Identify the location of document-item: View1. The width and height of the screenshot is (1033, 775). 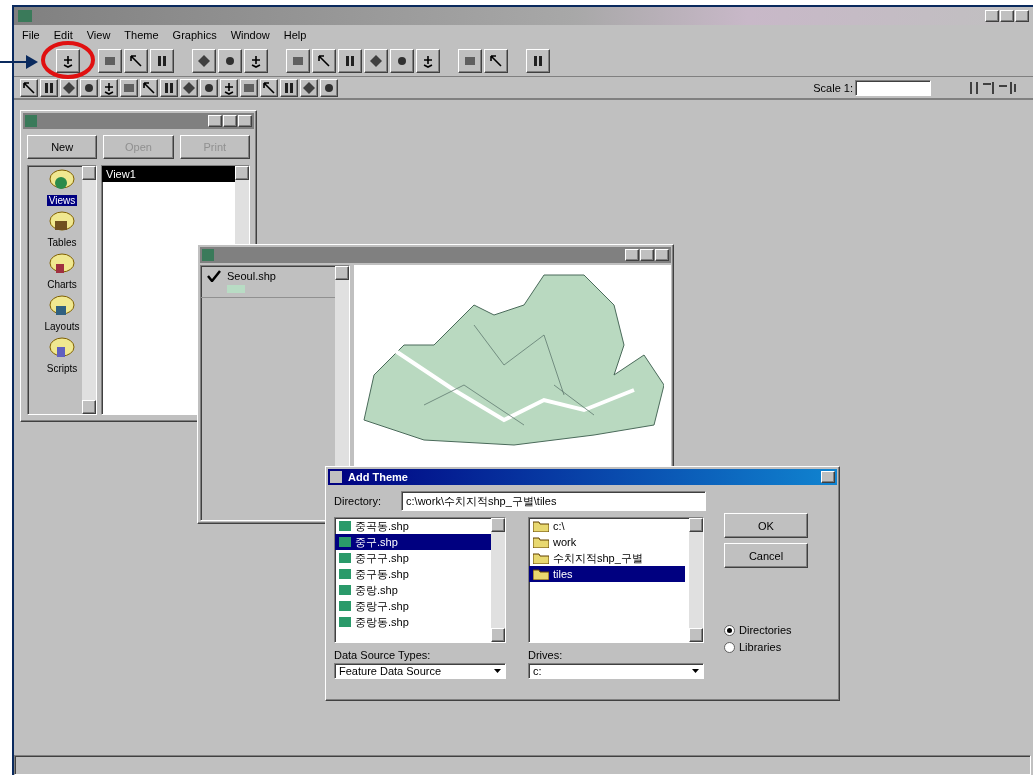
(168, 174).